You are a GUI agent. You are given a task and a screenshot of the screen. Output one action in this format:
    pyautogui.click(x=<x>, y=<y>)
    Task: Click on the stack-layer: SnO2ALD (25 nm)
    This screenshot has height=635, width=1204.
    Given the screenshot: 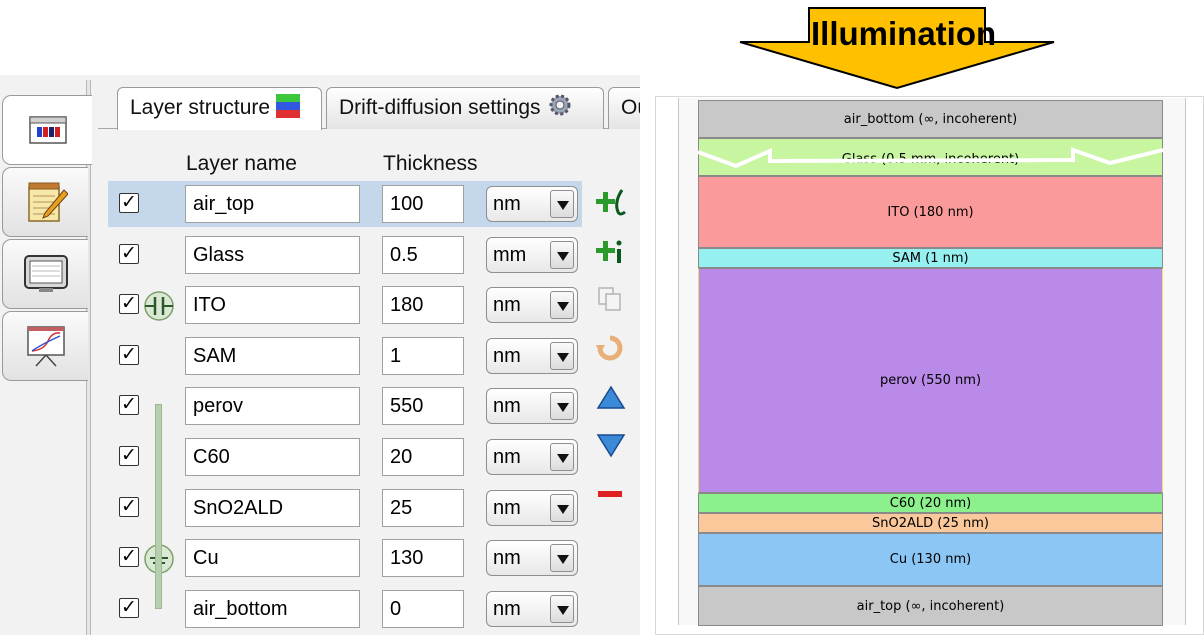 What is the action you would take?
    pyautogui.click(x=930, y=523)
    